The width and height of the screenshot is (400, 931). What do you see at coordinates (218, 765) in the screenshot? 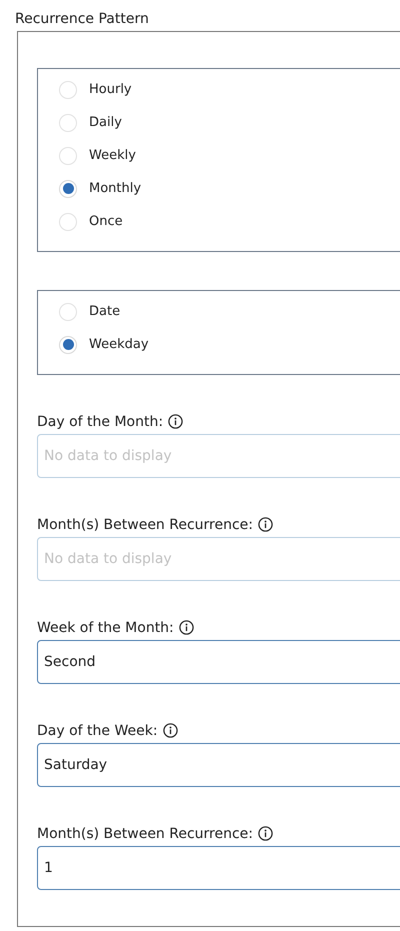
I see `input-field: Saturday` at bounding box center [218, 765].